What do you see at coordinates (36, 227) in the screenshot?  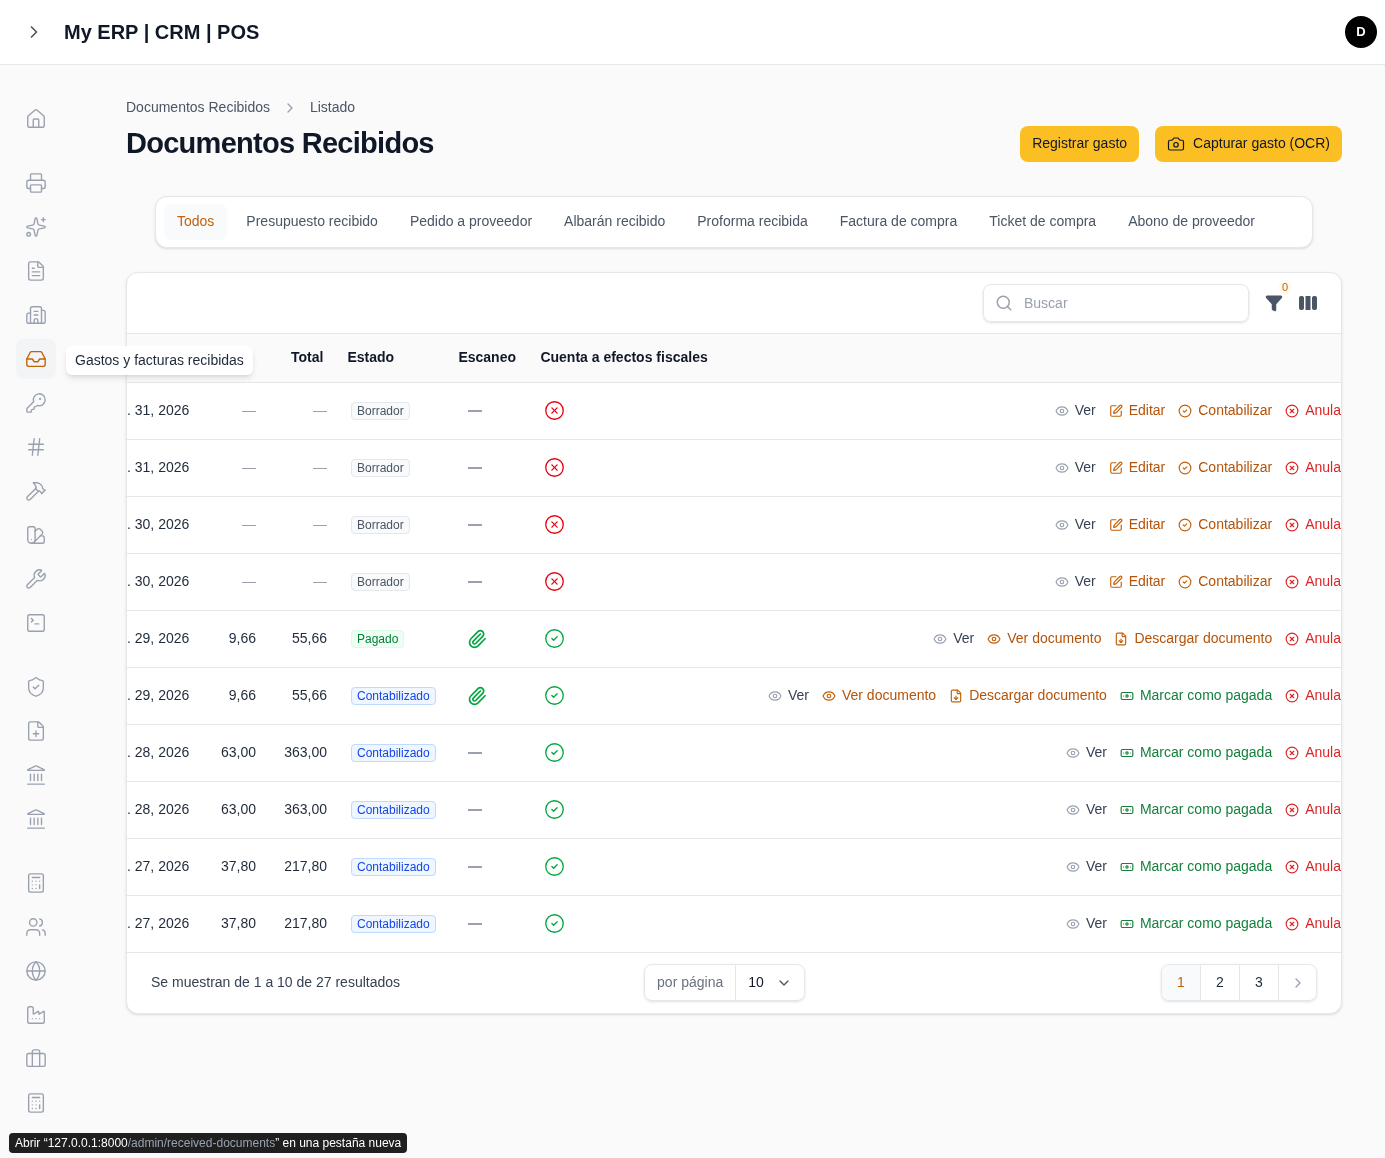 I see `sparkles-icon` at bounding box center [36, 227].